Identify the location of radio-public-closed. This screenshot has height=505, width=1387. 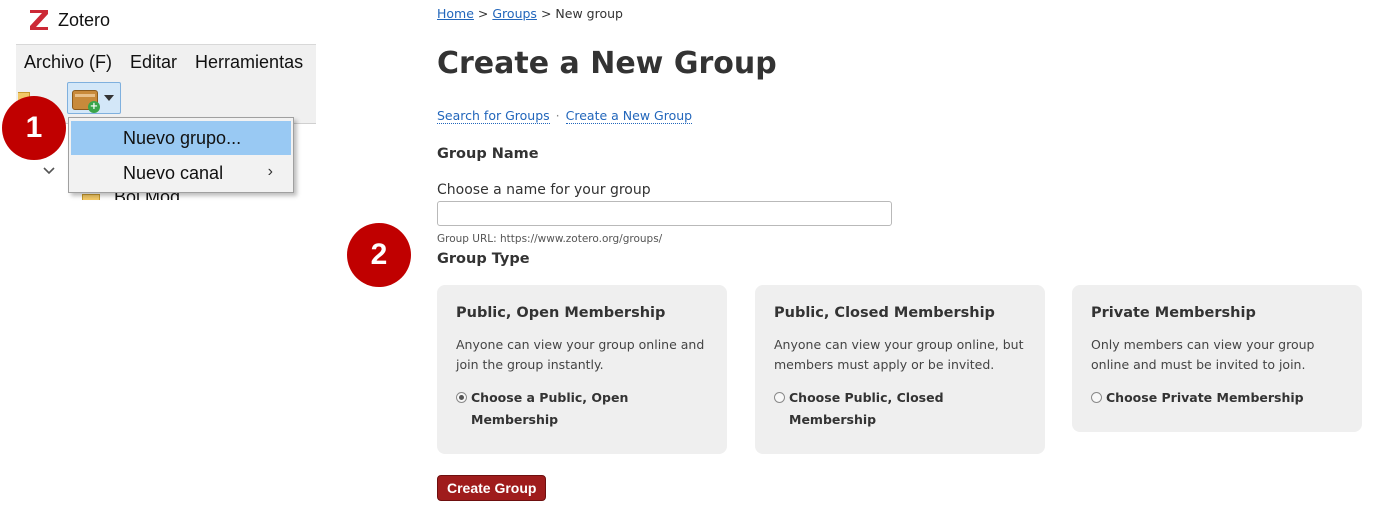
(779, 397).